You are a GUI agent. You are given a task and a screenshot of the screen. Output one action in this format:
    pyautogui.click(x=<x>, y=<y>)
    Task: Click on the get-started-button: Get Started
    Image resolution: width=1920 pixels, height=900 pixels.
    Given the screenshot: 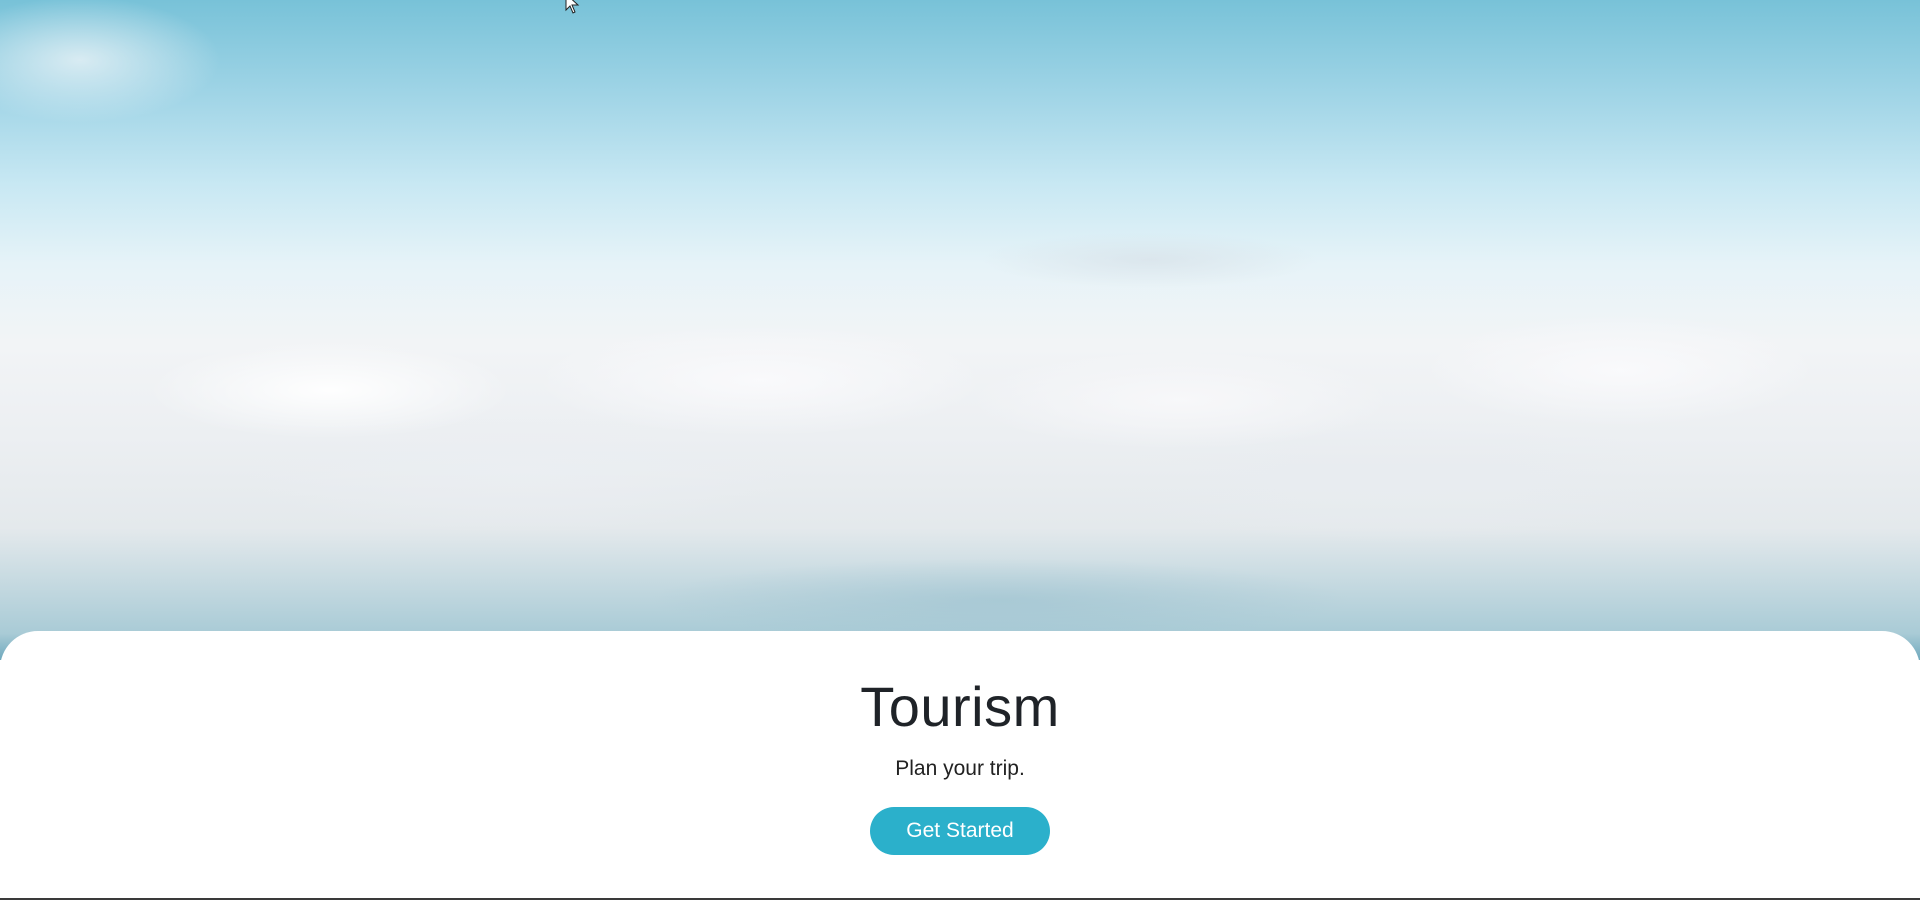 What is the action you would take?
    pyautogui.click(x=960, y=830)
    